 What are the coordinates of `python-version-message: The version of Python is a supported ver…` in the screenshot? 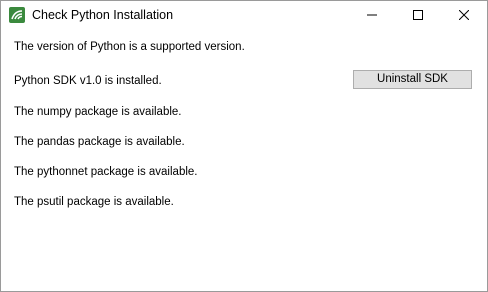 It's located at (129, 47).